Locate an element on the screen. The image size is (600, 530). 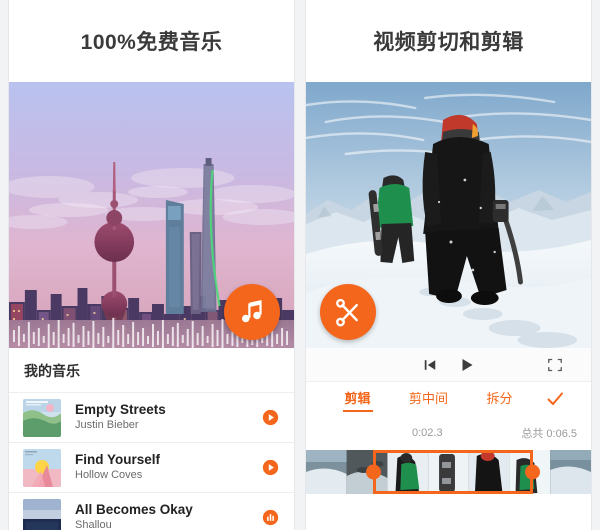
music-note-icon is located at coordinates (252, 311).